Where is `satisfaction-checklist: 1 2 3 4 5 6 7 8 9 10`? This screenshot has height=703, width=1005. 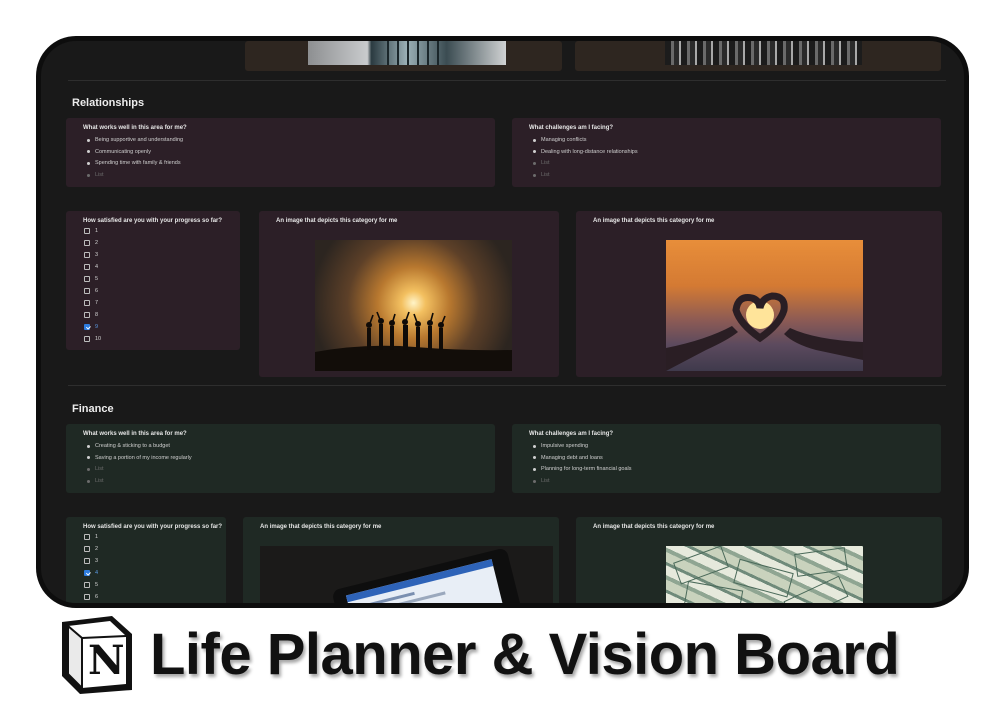 satisfaction-checklist: 1 2 3 4 5 6 7 8 9 10 is located at coordinates (92, 288).